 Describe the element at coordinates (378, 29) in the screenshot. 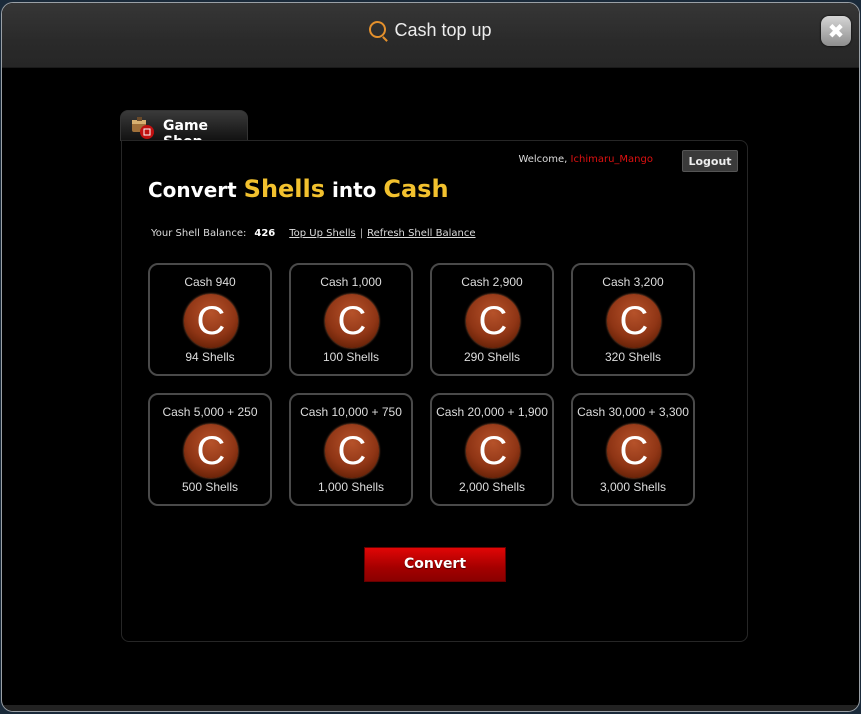

I see `search-chat-icon` at that location.